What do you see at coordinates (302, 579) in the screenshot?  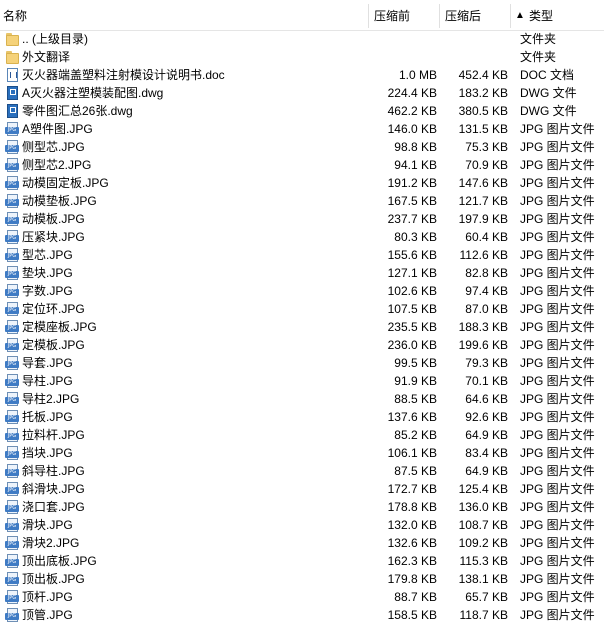 I see `file-row: JPG 顶出板.JPG 179.8 KB 138.1 KB JPG 图片文件` at bounding box center [302, 579].